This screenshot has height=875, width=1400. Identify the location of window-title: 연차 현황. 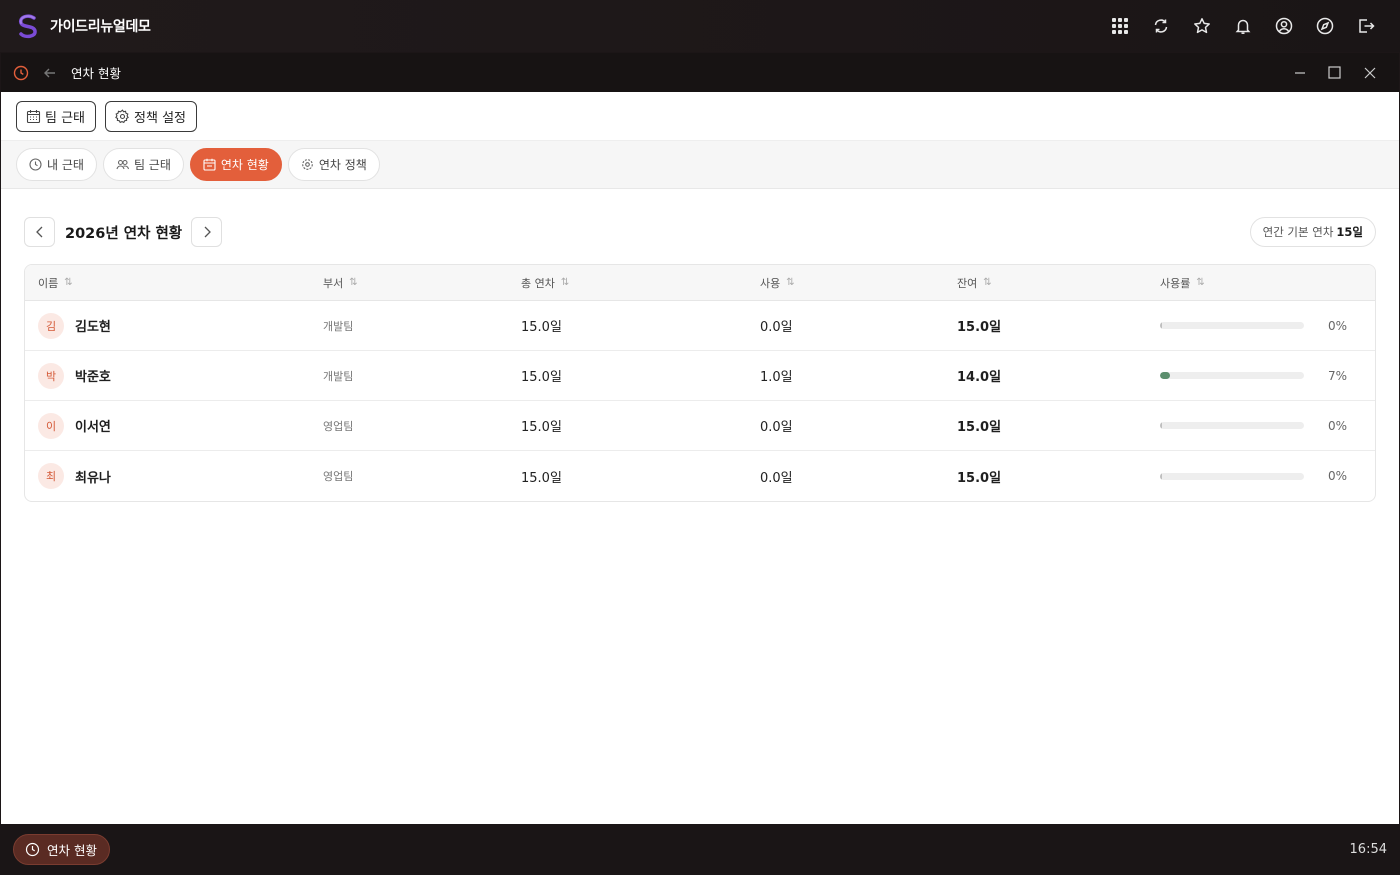
(96, 73).